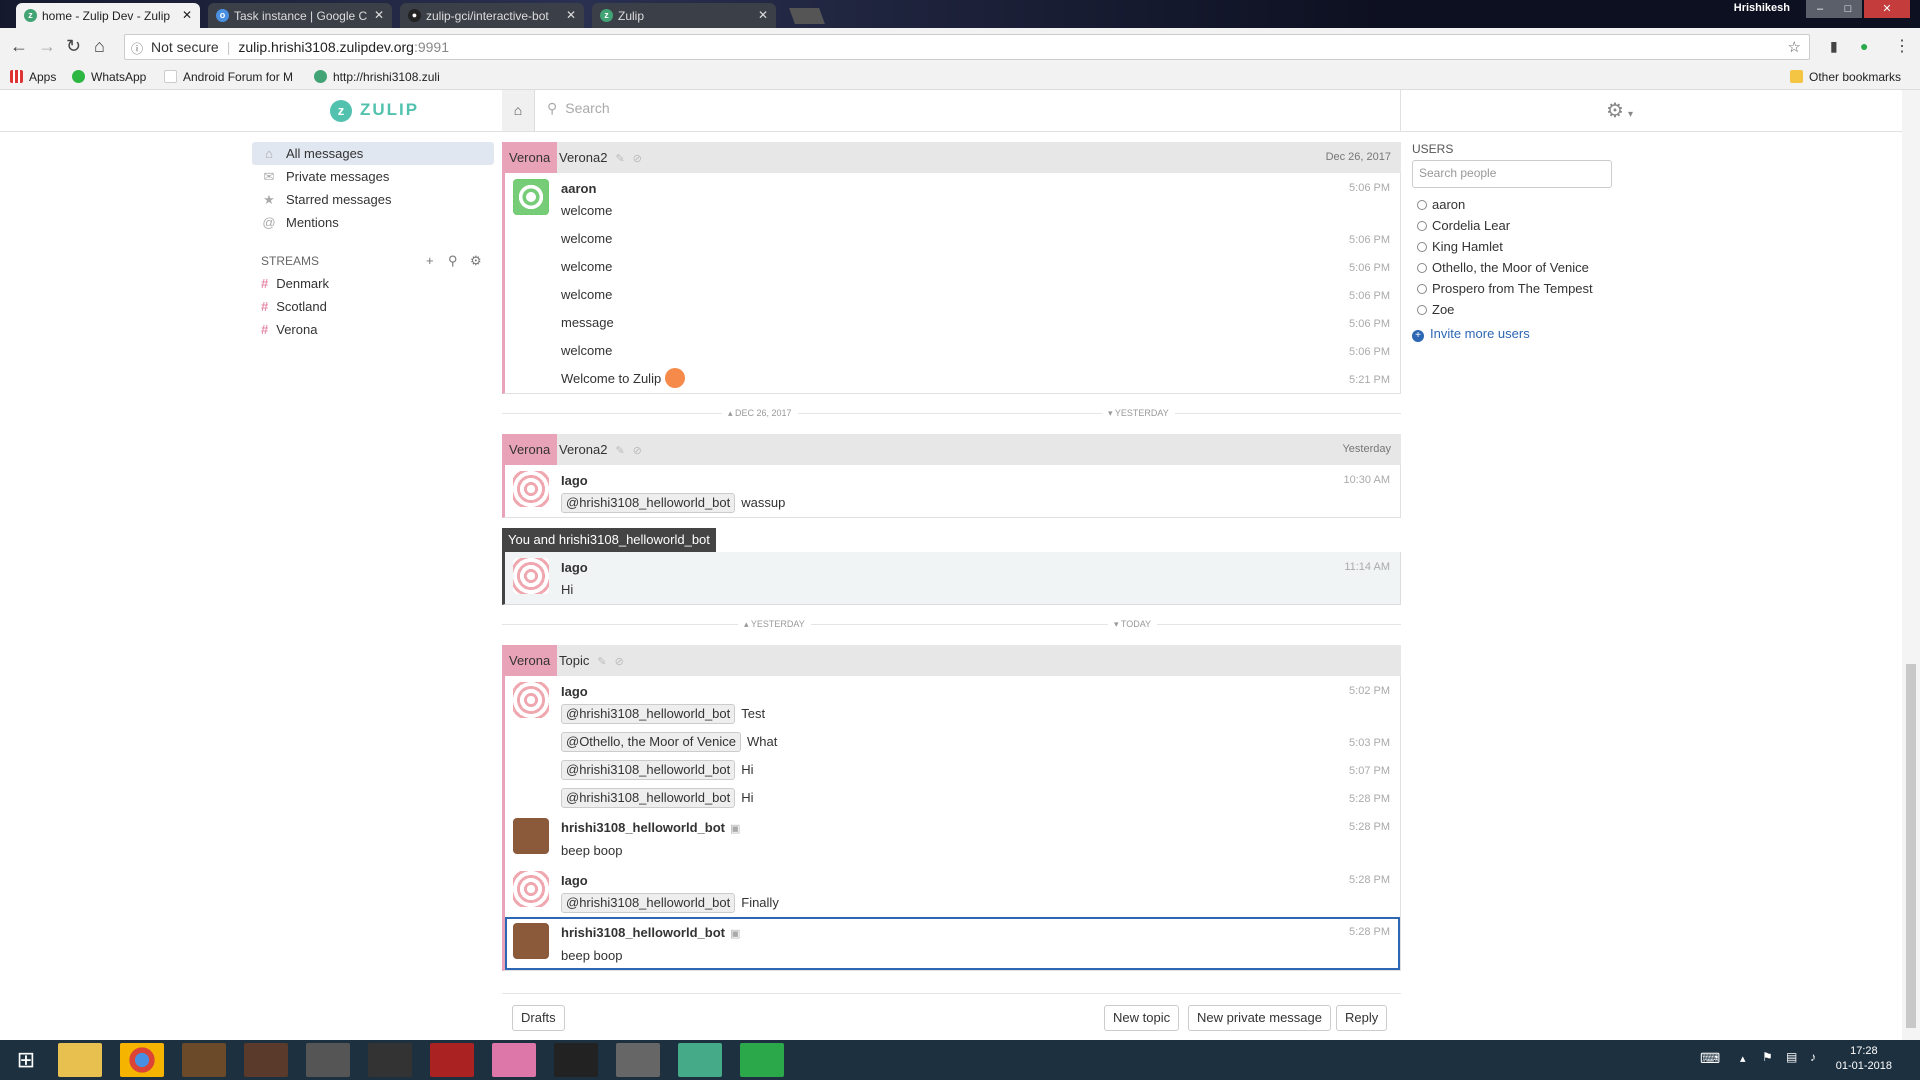 The width and height of the screenshot is (1920, 1080). Describe the element at coordinates (33, 77) in the screenshot. I see `bookmark-apps: Apps` at that location.